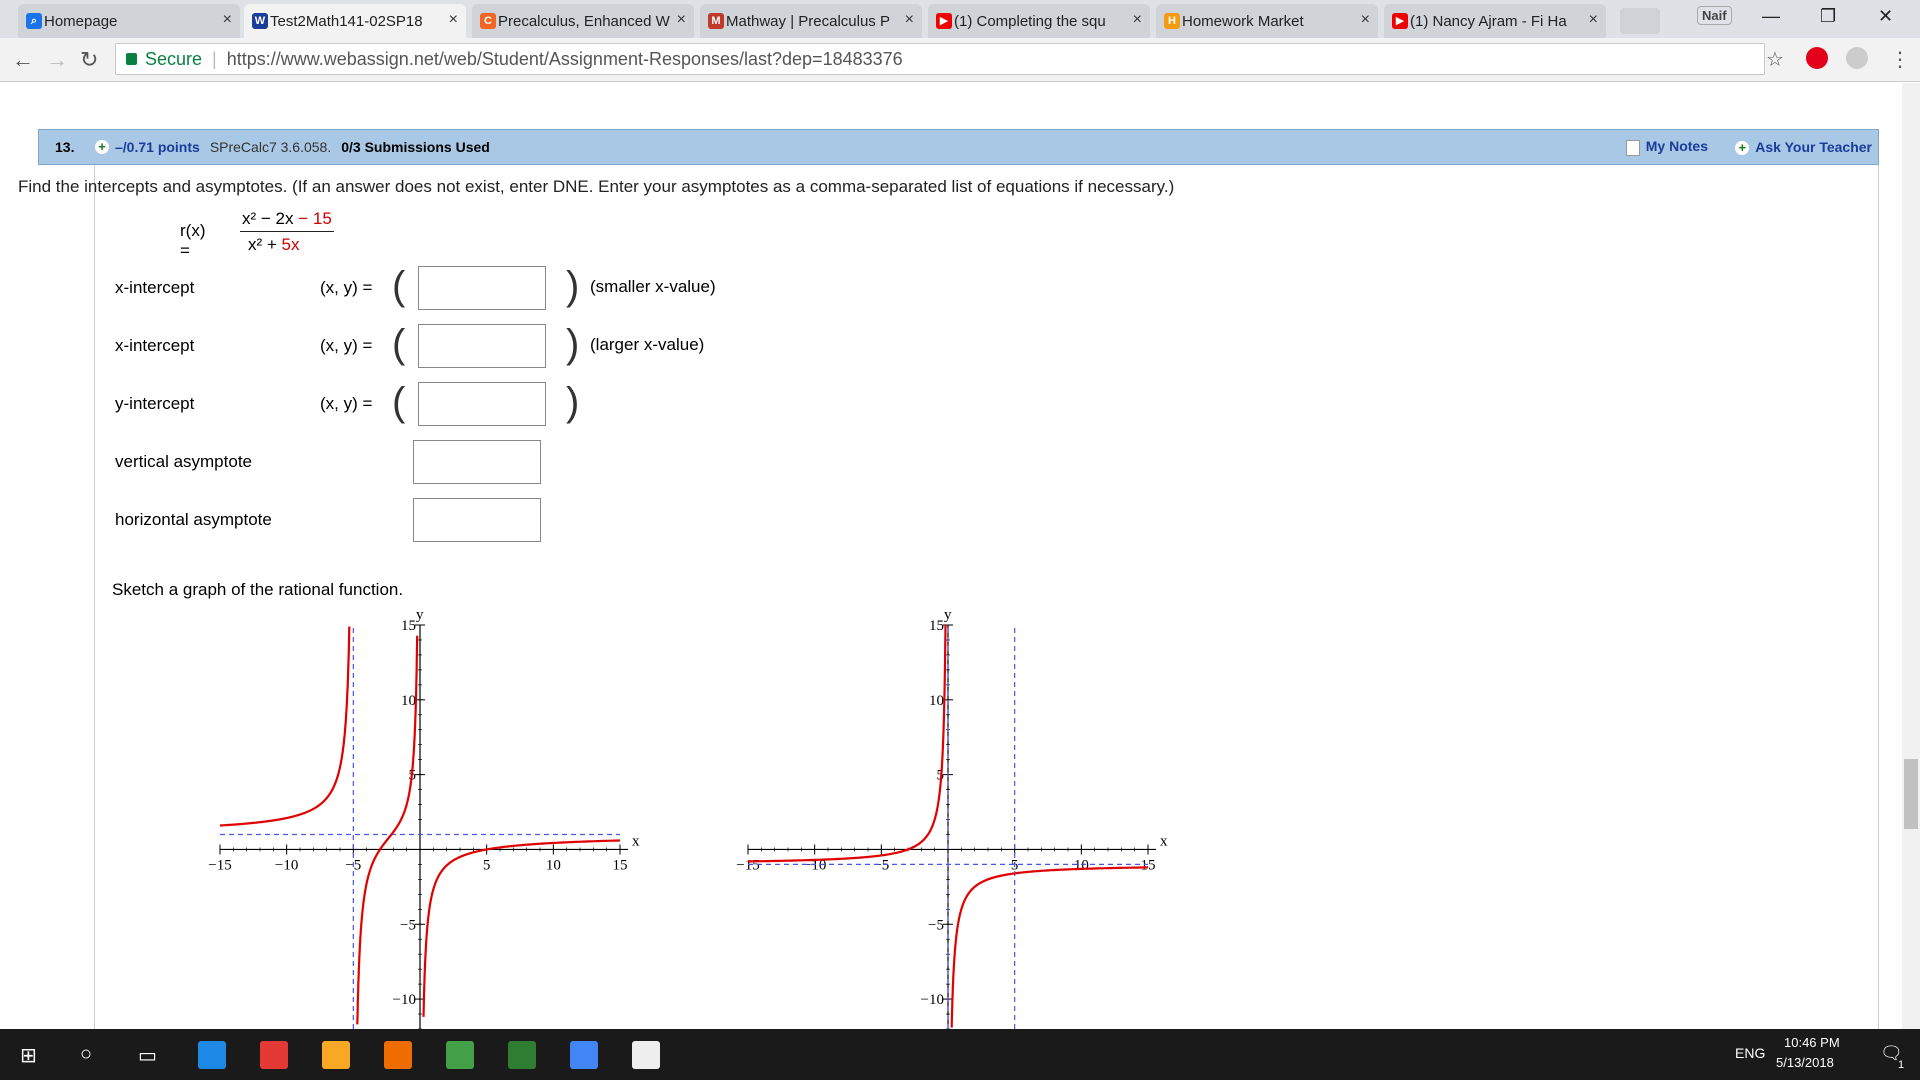  I want to click on restore-icon: ❐, so click(1828, 16).